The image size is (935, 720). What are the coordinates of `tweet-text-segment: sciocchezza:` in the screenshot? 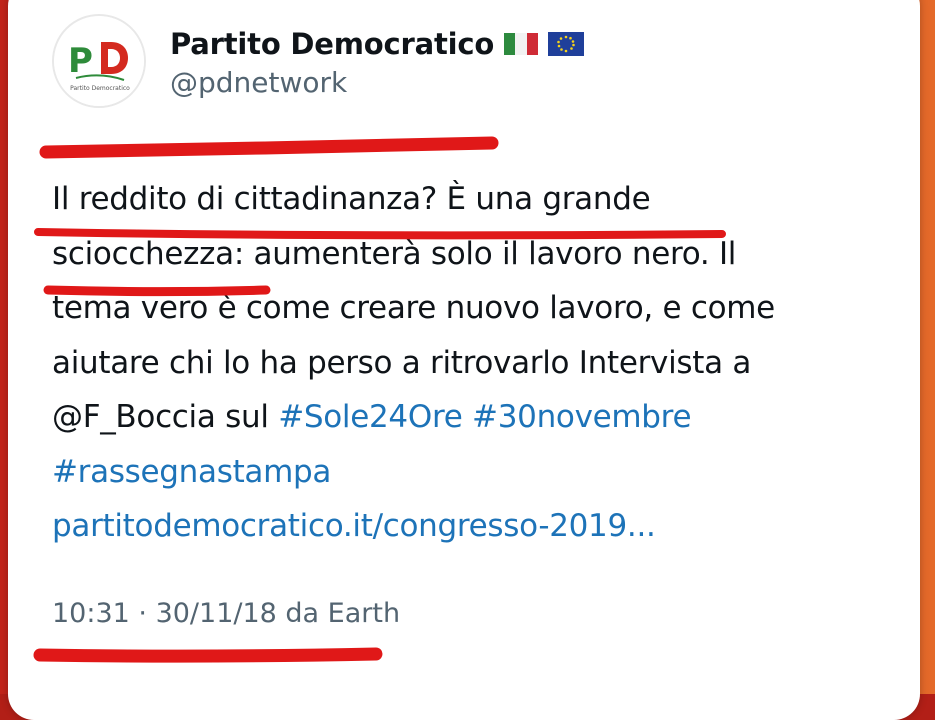 It's located at (148, 253).